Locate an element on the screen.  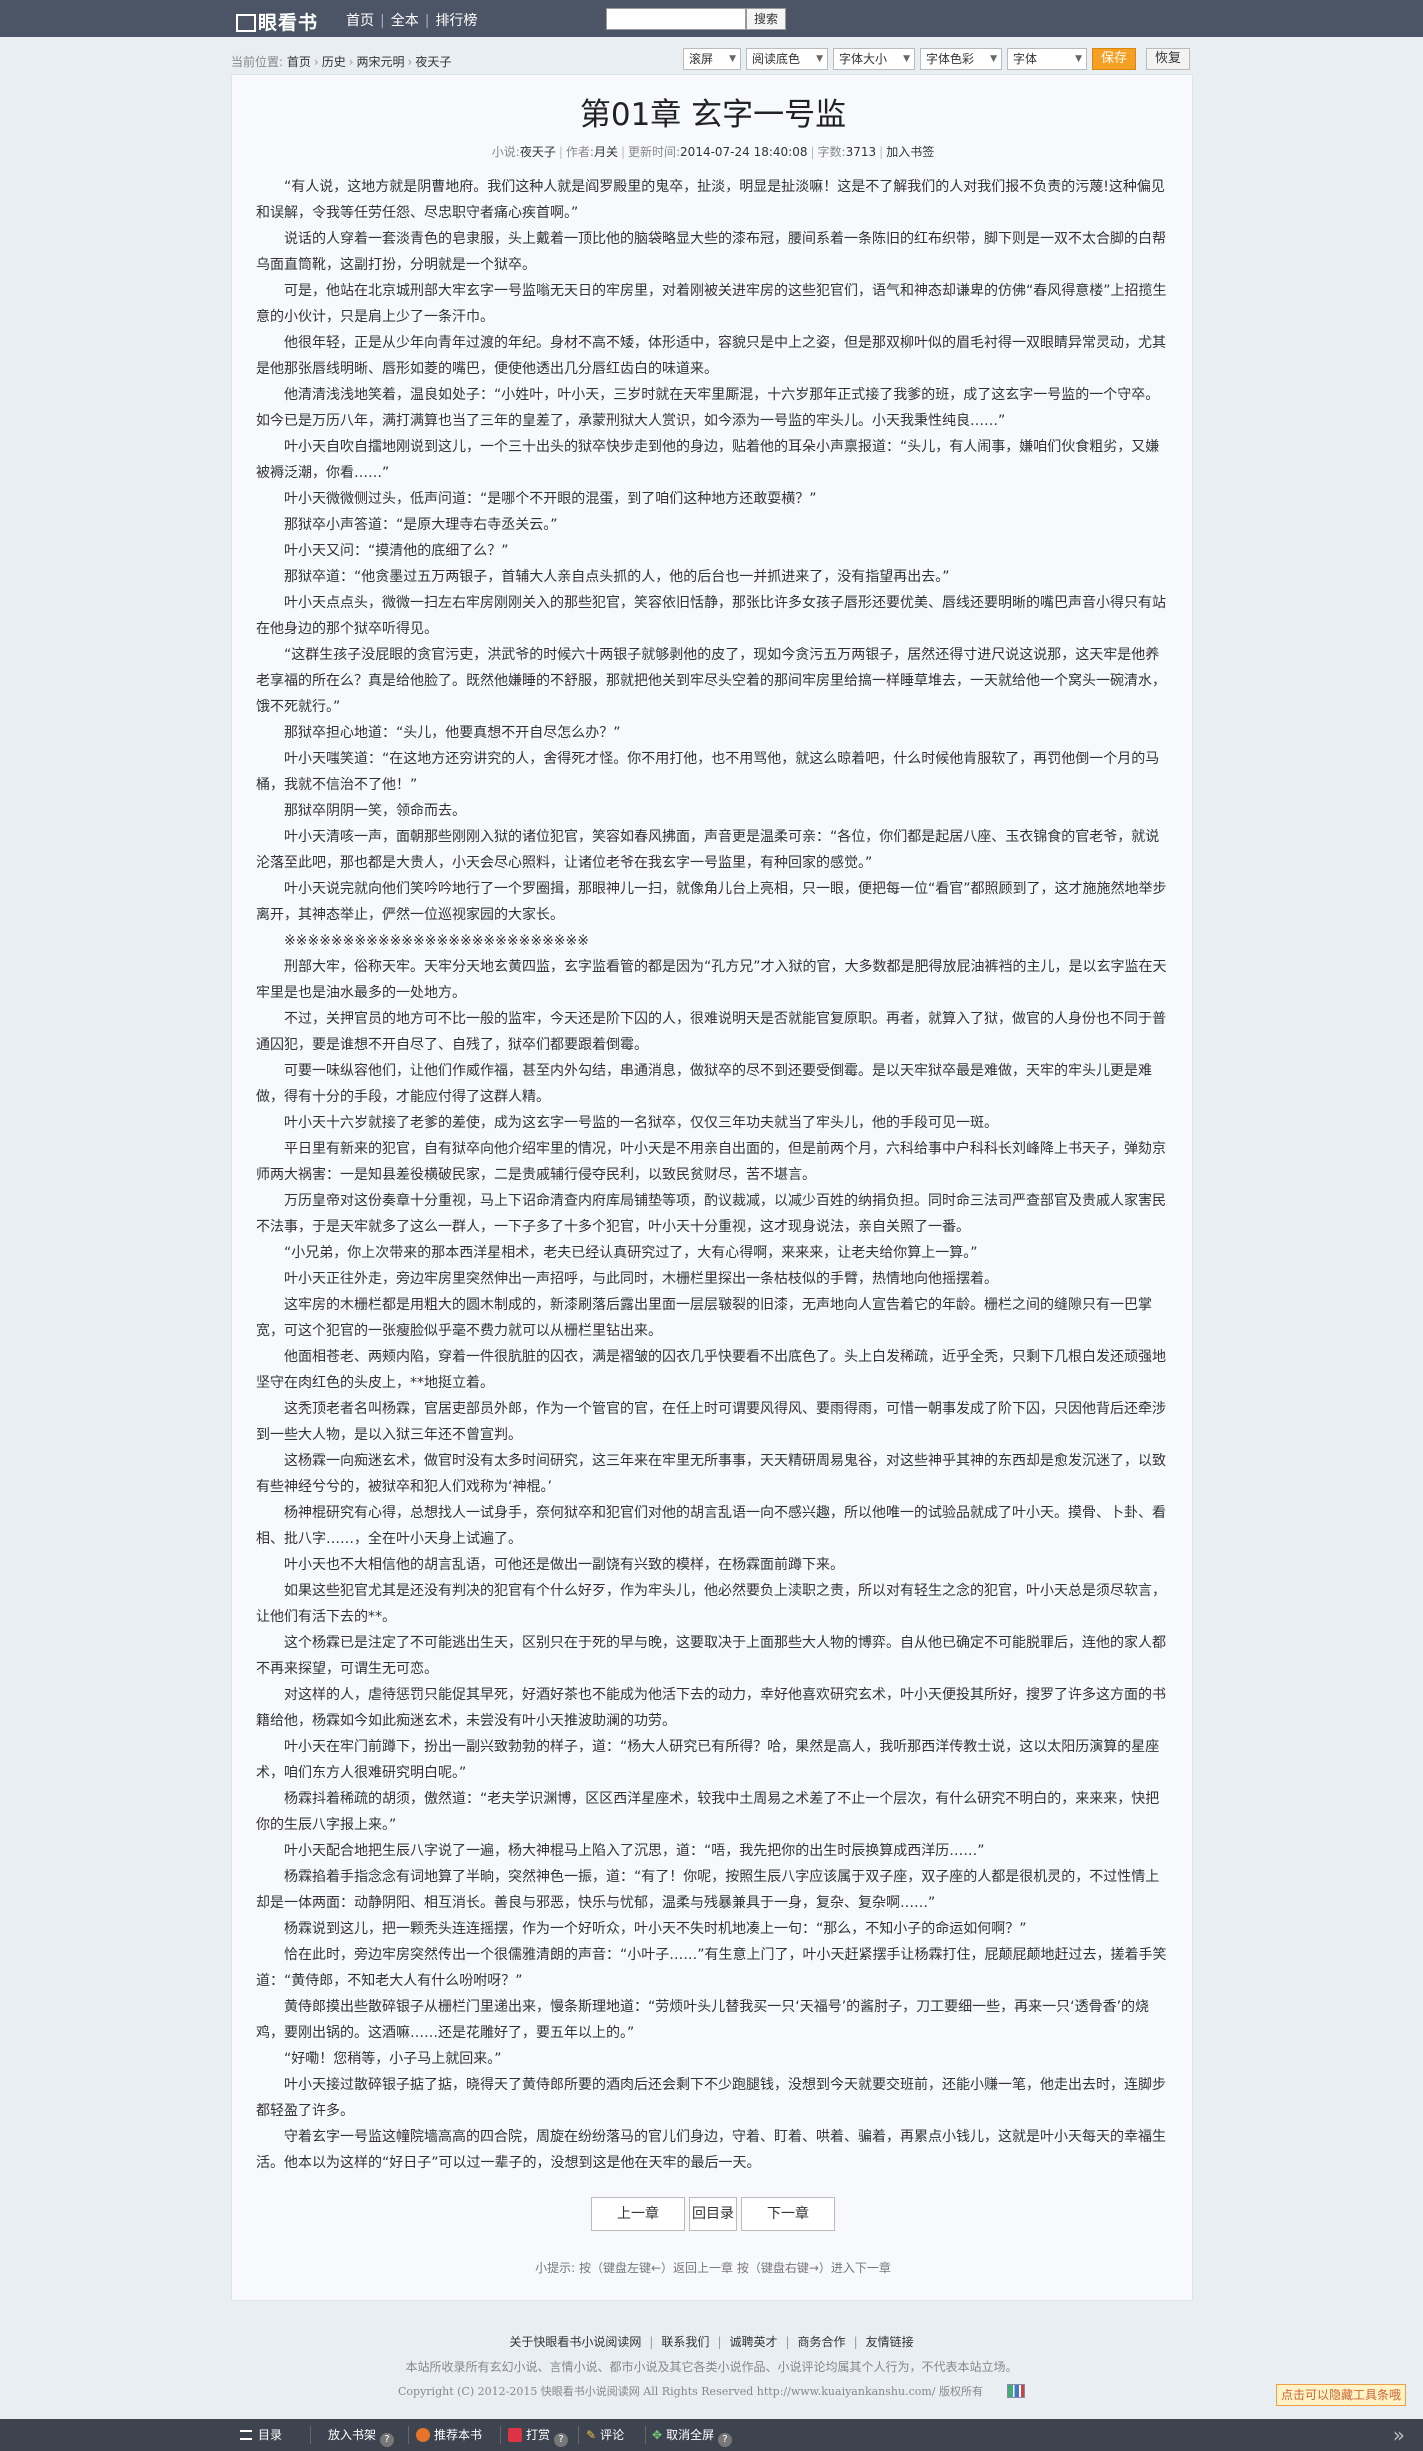
collapse-icon: » is located at coordinates (1399, 2435).